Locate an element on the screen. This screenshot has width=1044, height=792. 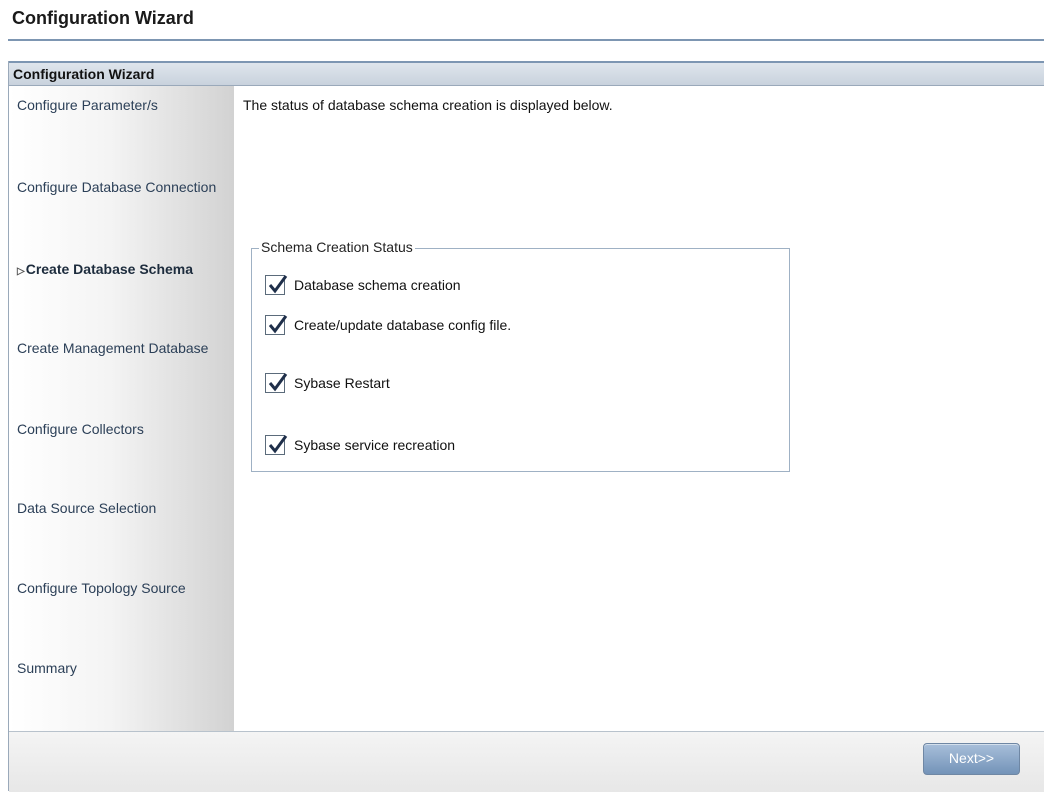
status-item-sybase-service: Sybase service recreation is located at coordinates (360, 445).